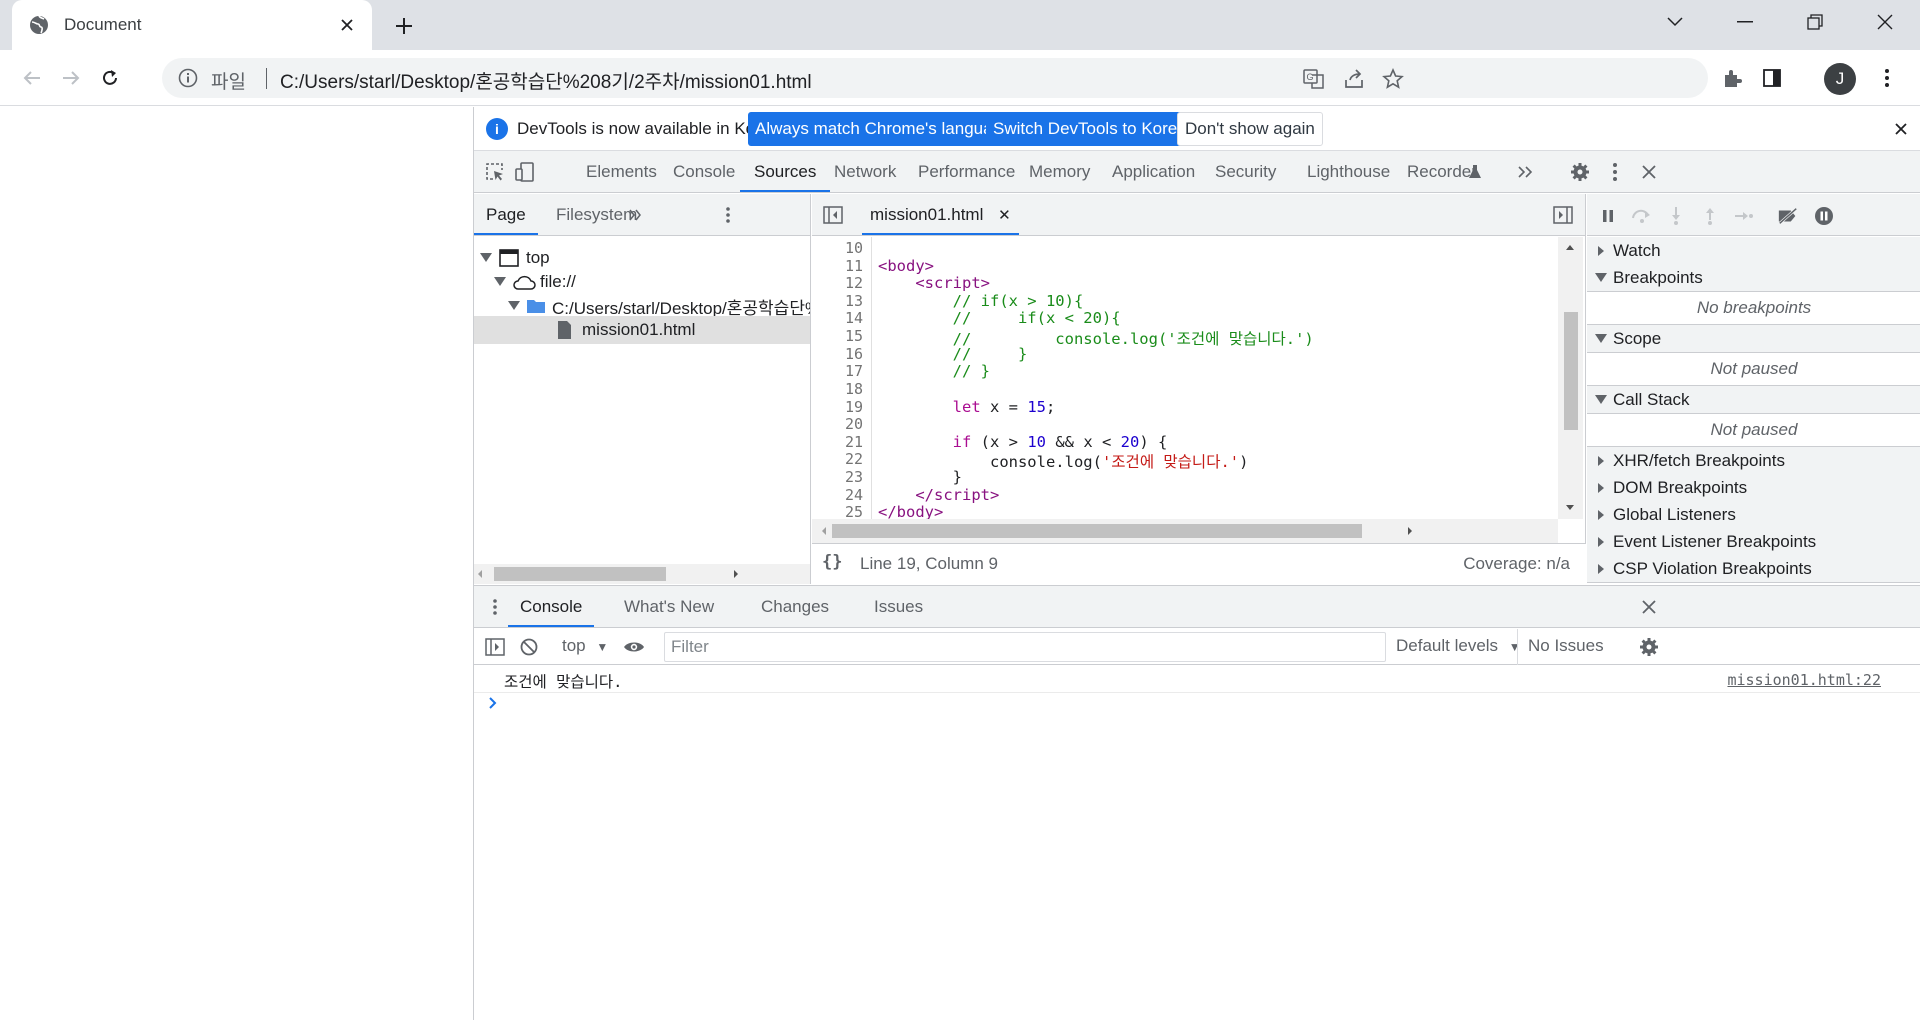 The width and height of the screenshot is (1920, 1020). I want to click on tree-item-mission01: mission01.html, so click(642, 330).